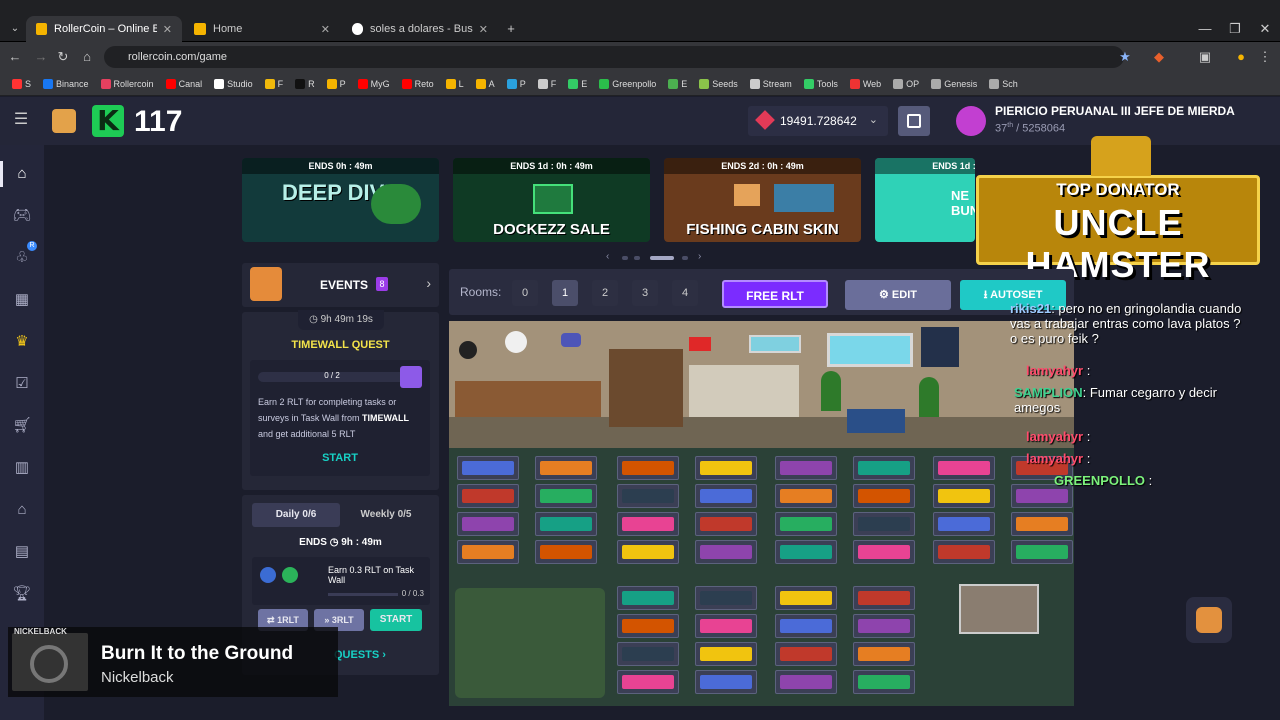  Describe the element at coordinates (22, 510) in the screenshot. I see `rooms-icon: ⌂` at that location.